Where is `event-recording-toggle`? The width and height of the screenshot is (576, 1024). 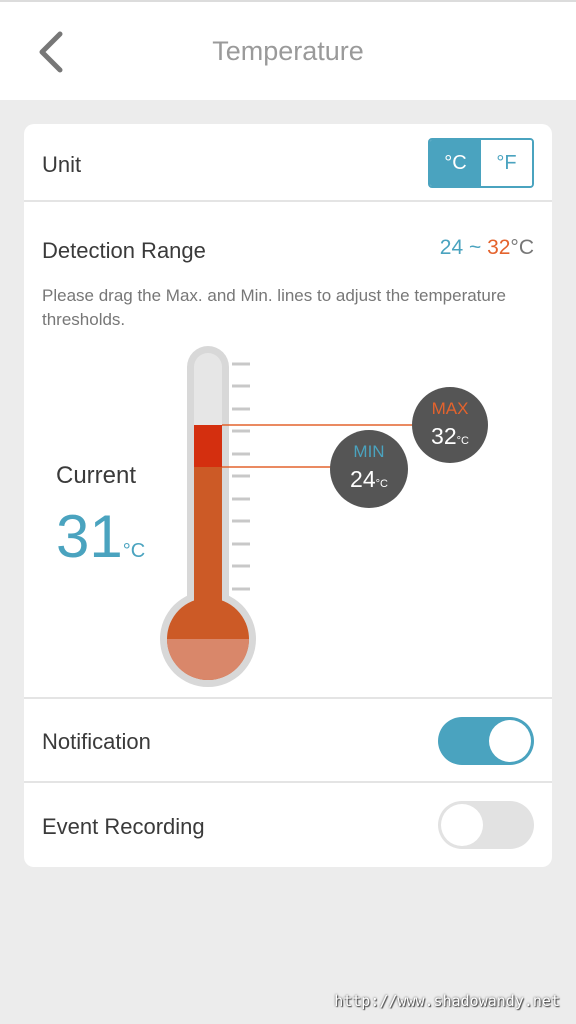 event-recording-toggle is located at coordinates (486, 825).